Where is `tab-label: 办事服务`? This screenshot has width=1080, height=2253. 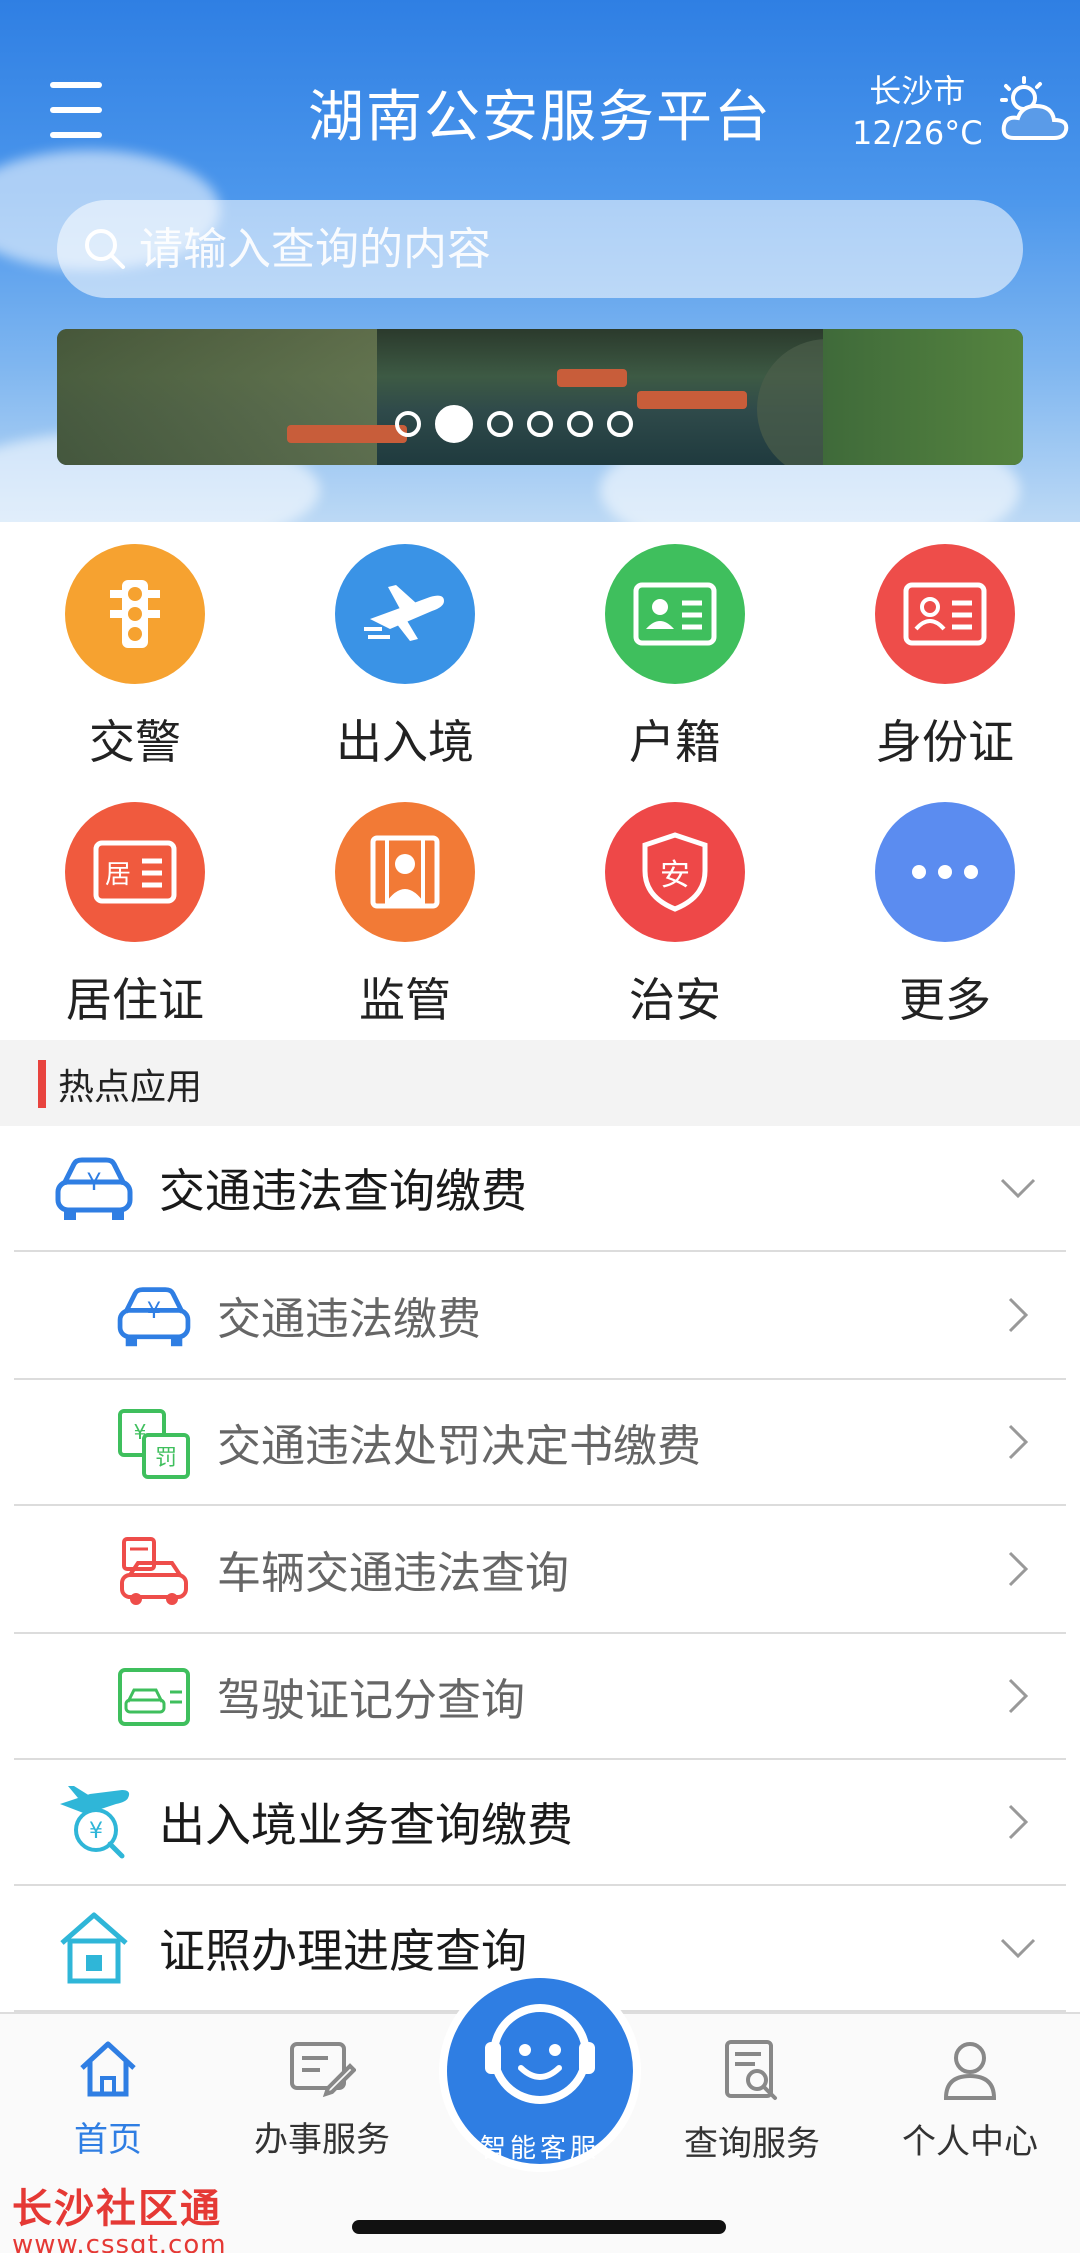
tab-label: 办事服务 is located at coordinates (322, 2140).